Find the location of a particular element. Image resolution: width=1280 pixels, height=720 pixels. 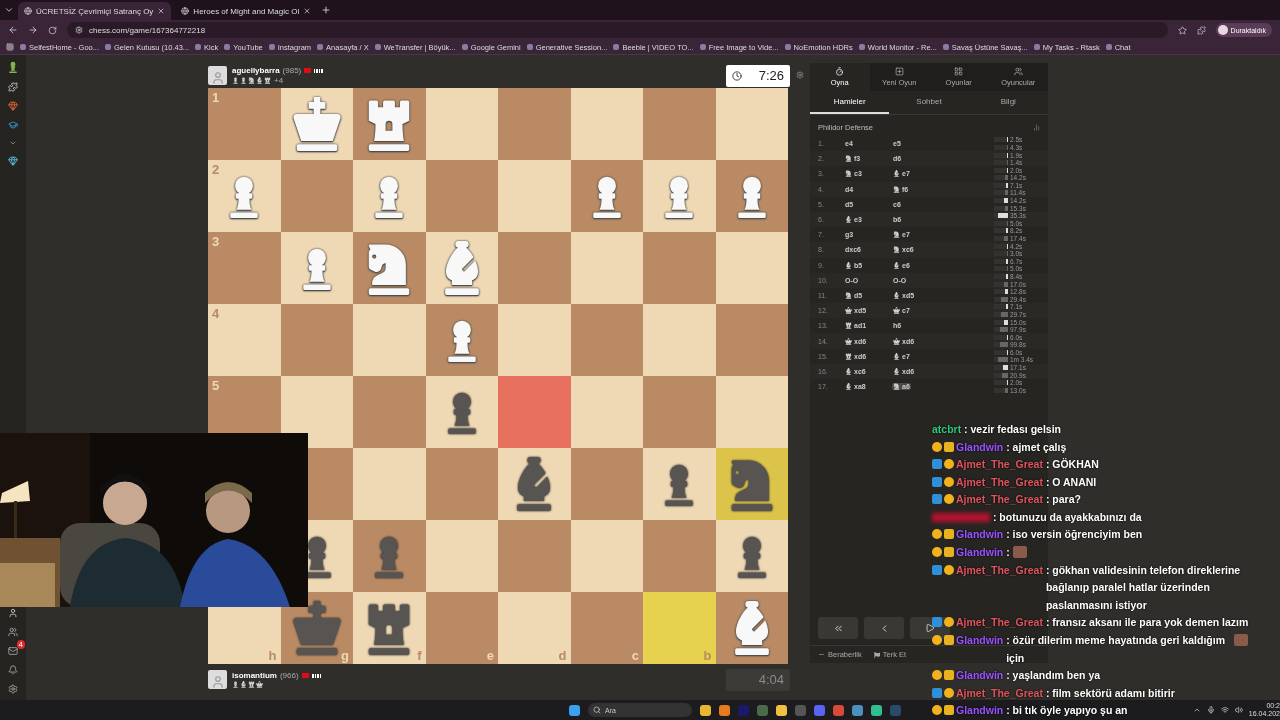

puzzle-icon is located at coordinates (13, 87).